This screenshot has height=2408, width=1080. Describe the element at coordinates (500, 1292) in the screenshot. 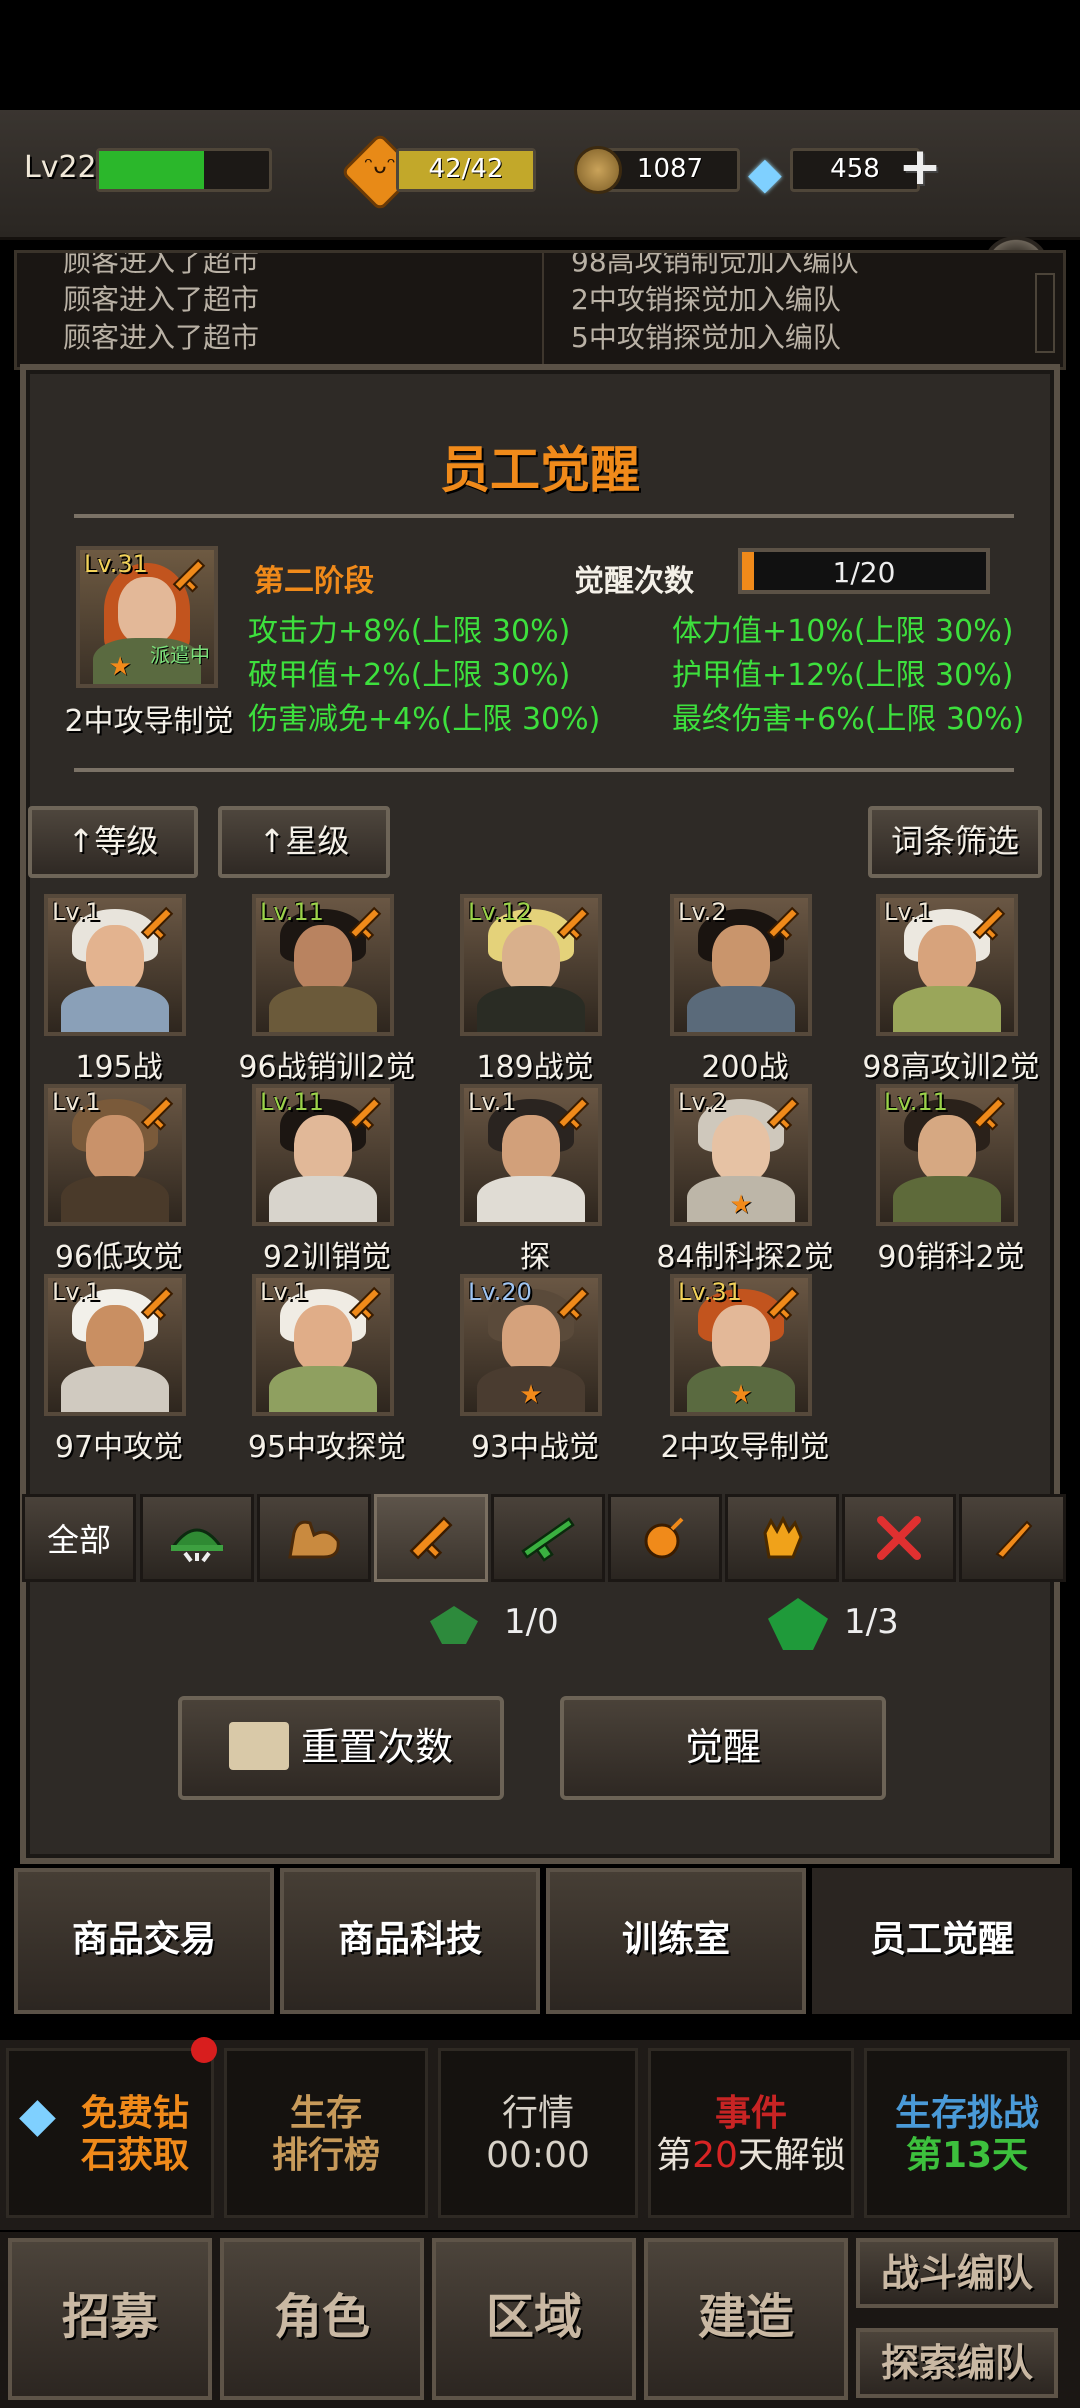

I see `employee-level: Lv.20` at that location.